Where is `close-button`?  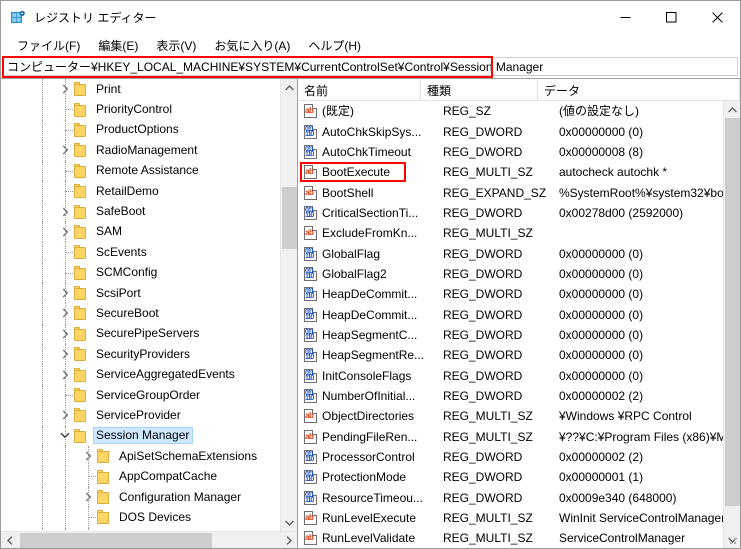
close-button is located at coordinates (717, 17).